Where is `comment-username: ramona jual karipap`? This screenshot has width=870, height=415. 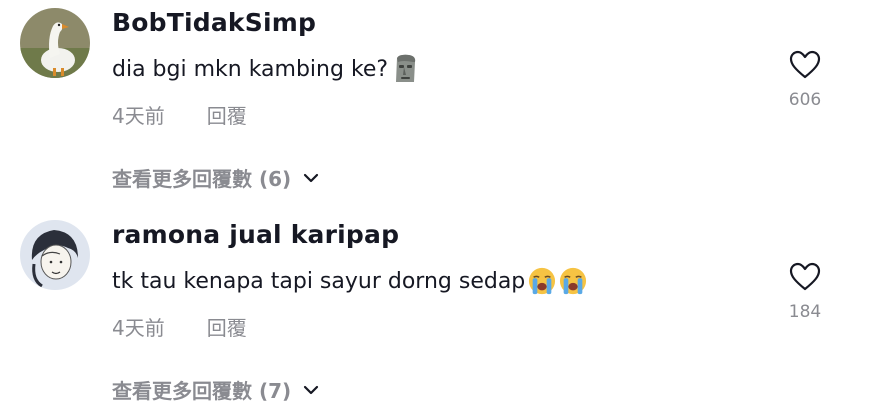
comment-username: ramona jual karipap is located at coordinates (255, 234).